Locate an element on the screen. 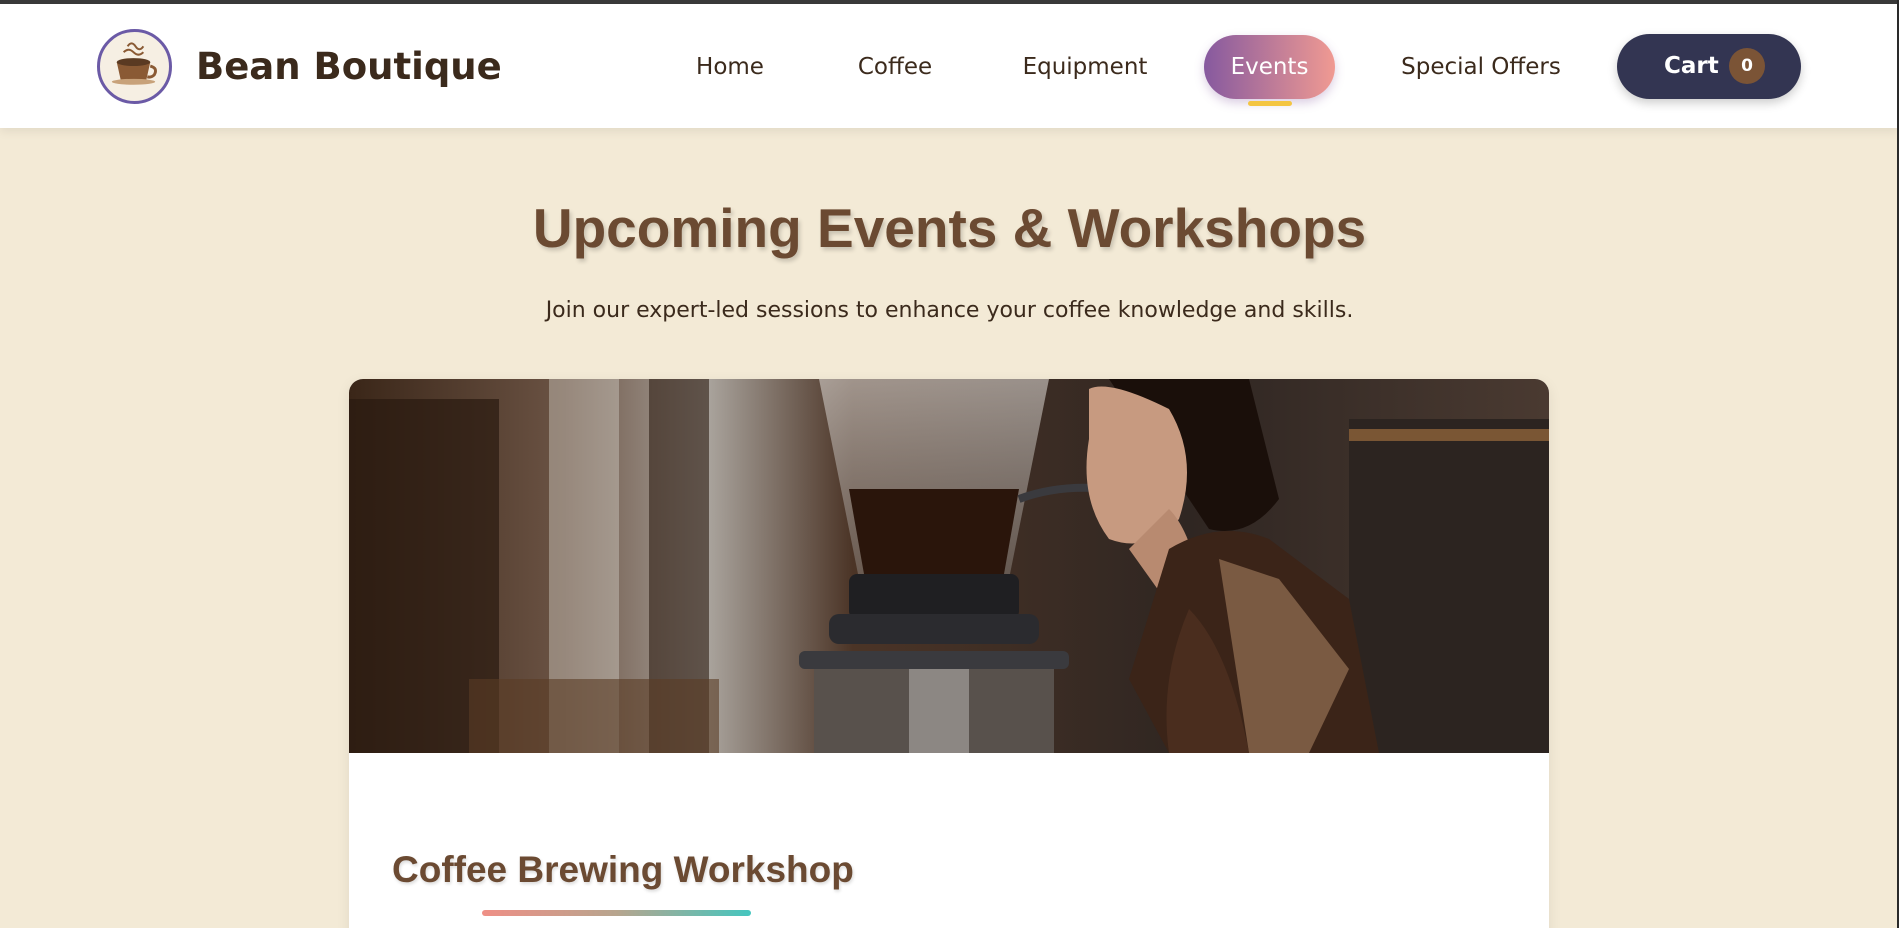 The height and width of the screenshot is (928, 1899). event-title-underline is located at coordinates (616, 913).